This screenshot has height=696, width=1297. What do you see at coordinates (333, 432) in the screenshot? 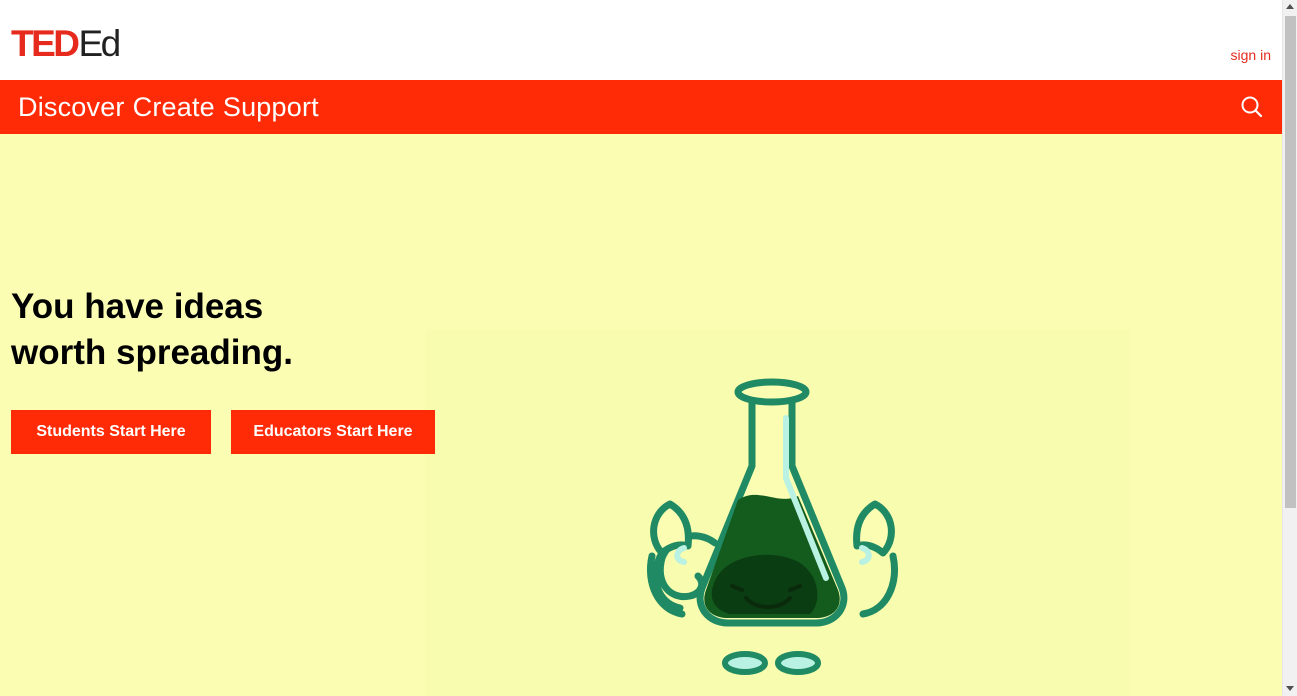
I see `educators-start-button: Educators Start Here` at bounding box center [333, 432].